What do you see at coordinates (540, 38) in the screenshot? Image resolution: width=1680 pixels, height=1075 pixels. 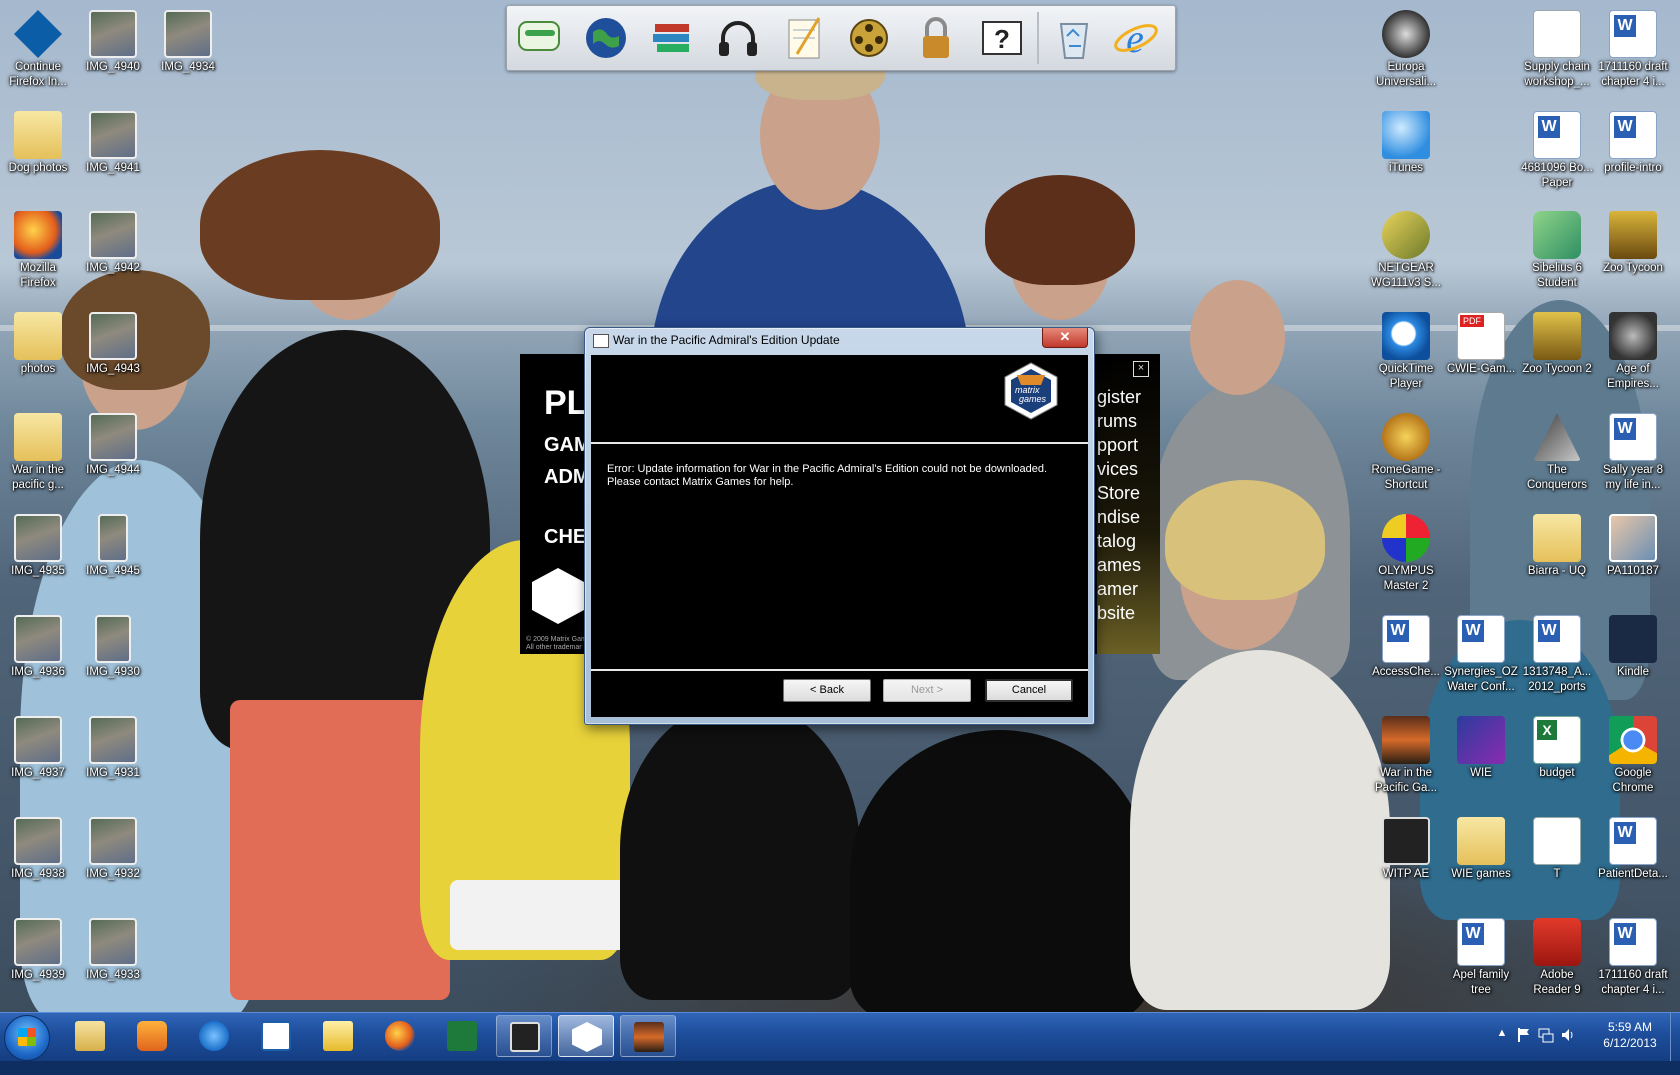 I see `messages-icon` at bounding box center [540, 38].